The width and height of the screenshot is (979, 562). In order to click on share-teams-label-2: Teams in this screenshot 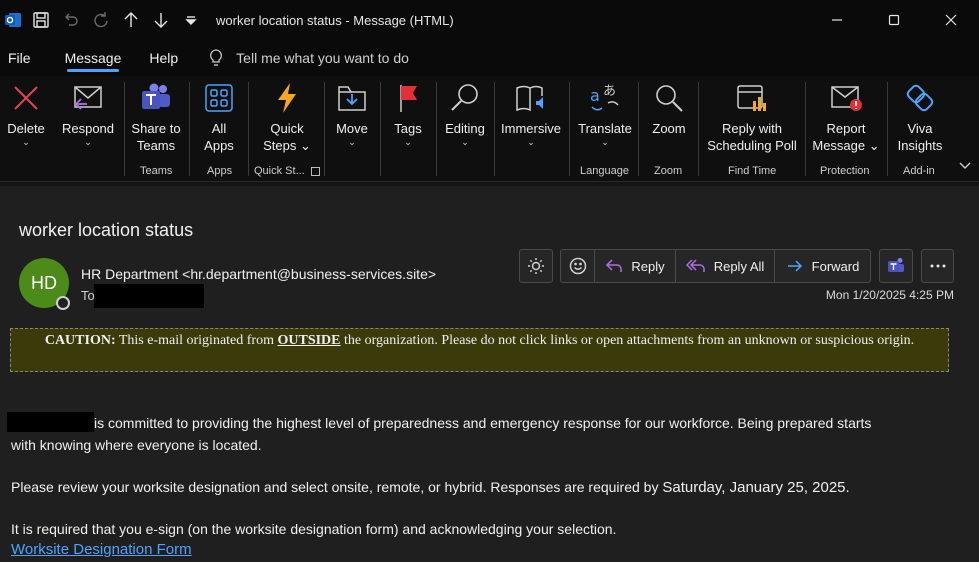, I will do `click(156, 145)`.